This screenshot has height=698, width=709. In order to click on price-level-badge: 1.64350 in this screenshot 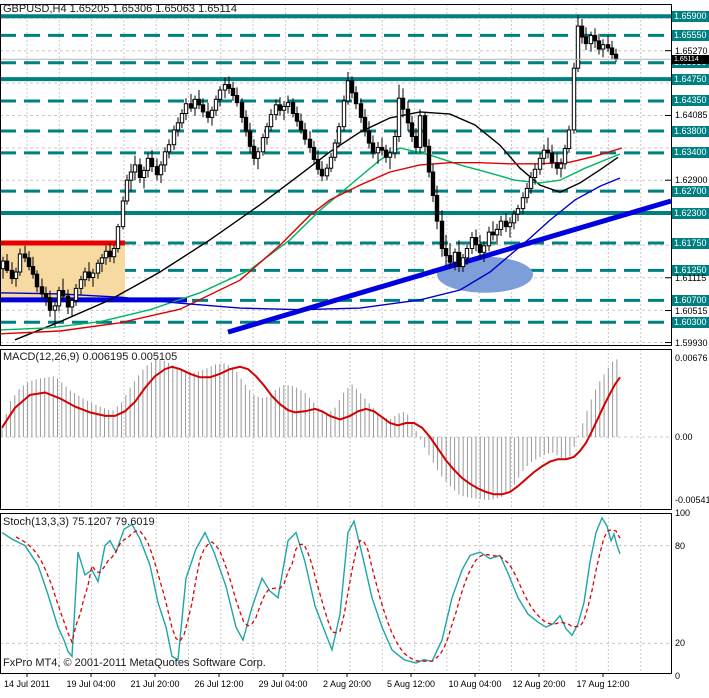, I will do `click(690, 101)`.